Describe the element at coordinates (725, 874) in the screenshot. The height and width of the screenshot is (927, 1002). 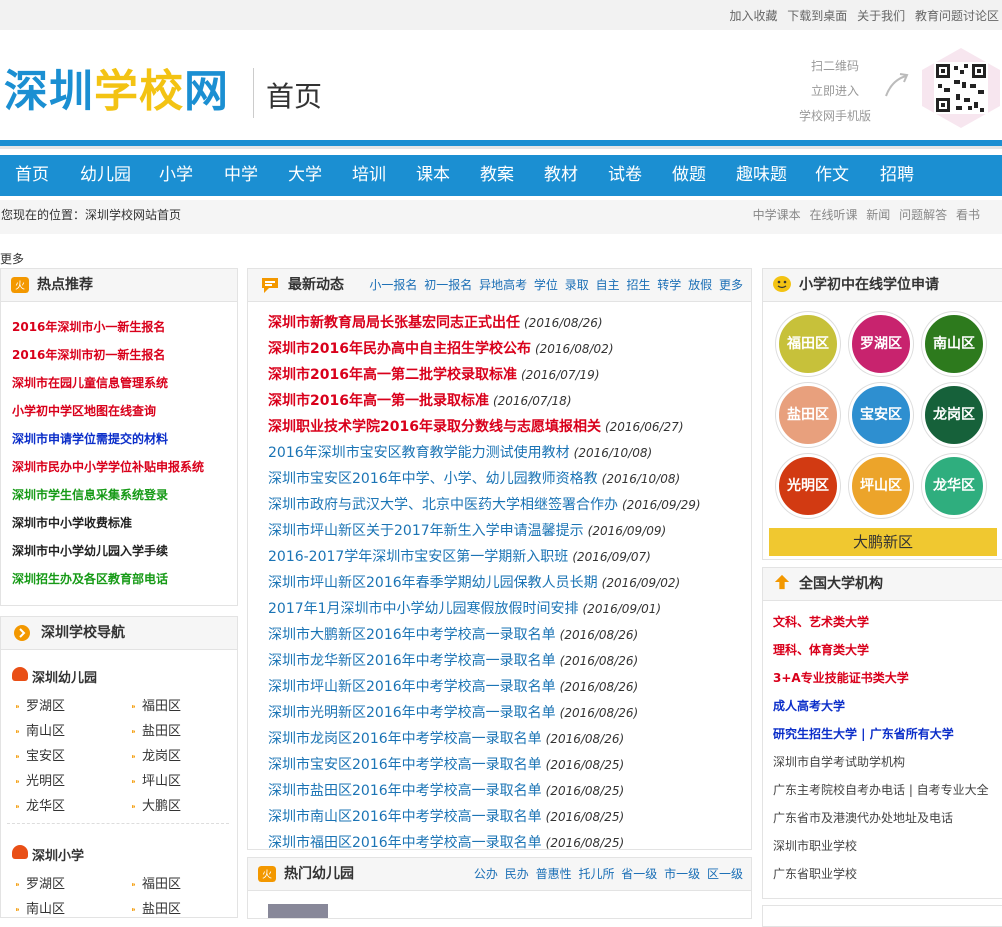
I see `kg-link: 区一级` at that location.